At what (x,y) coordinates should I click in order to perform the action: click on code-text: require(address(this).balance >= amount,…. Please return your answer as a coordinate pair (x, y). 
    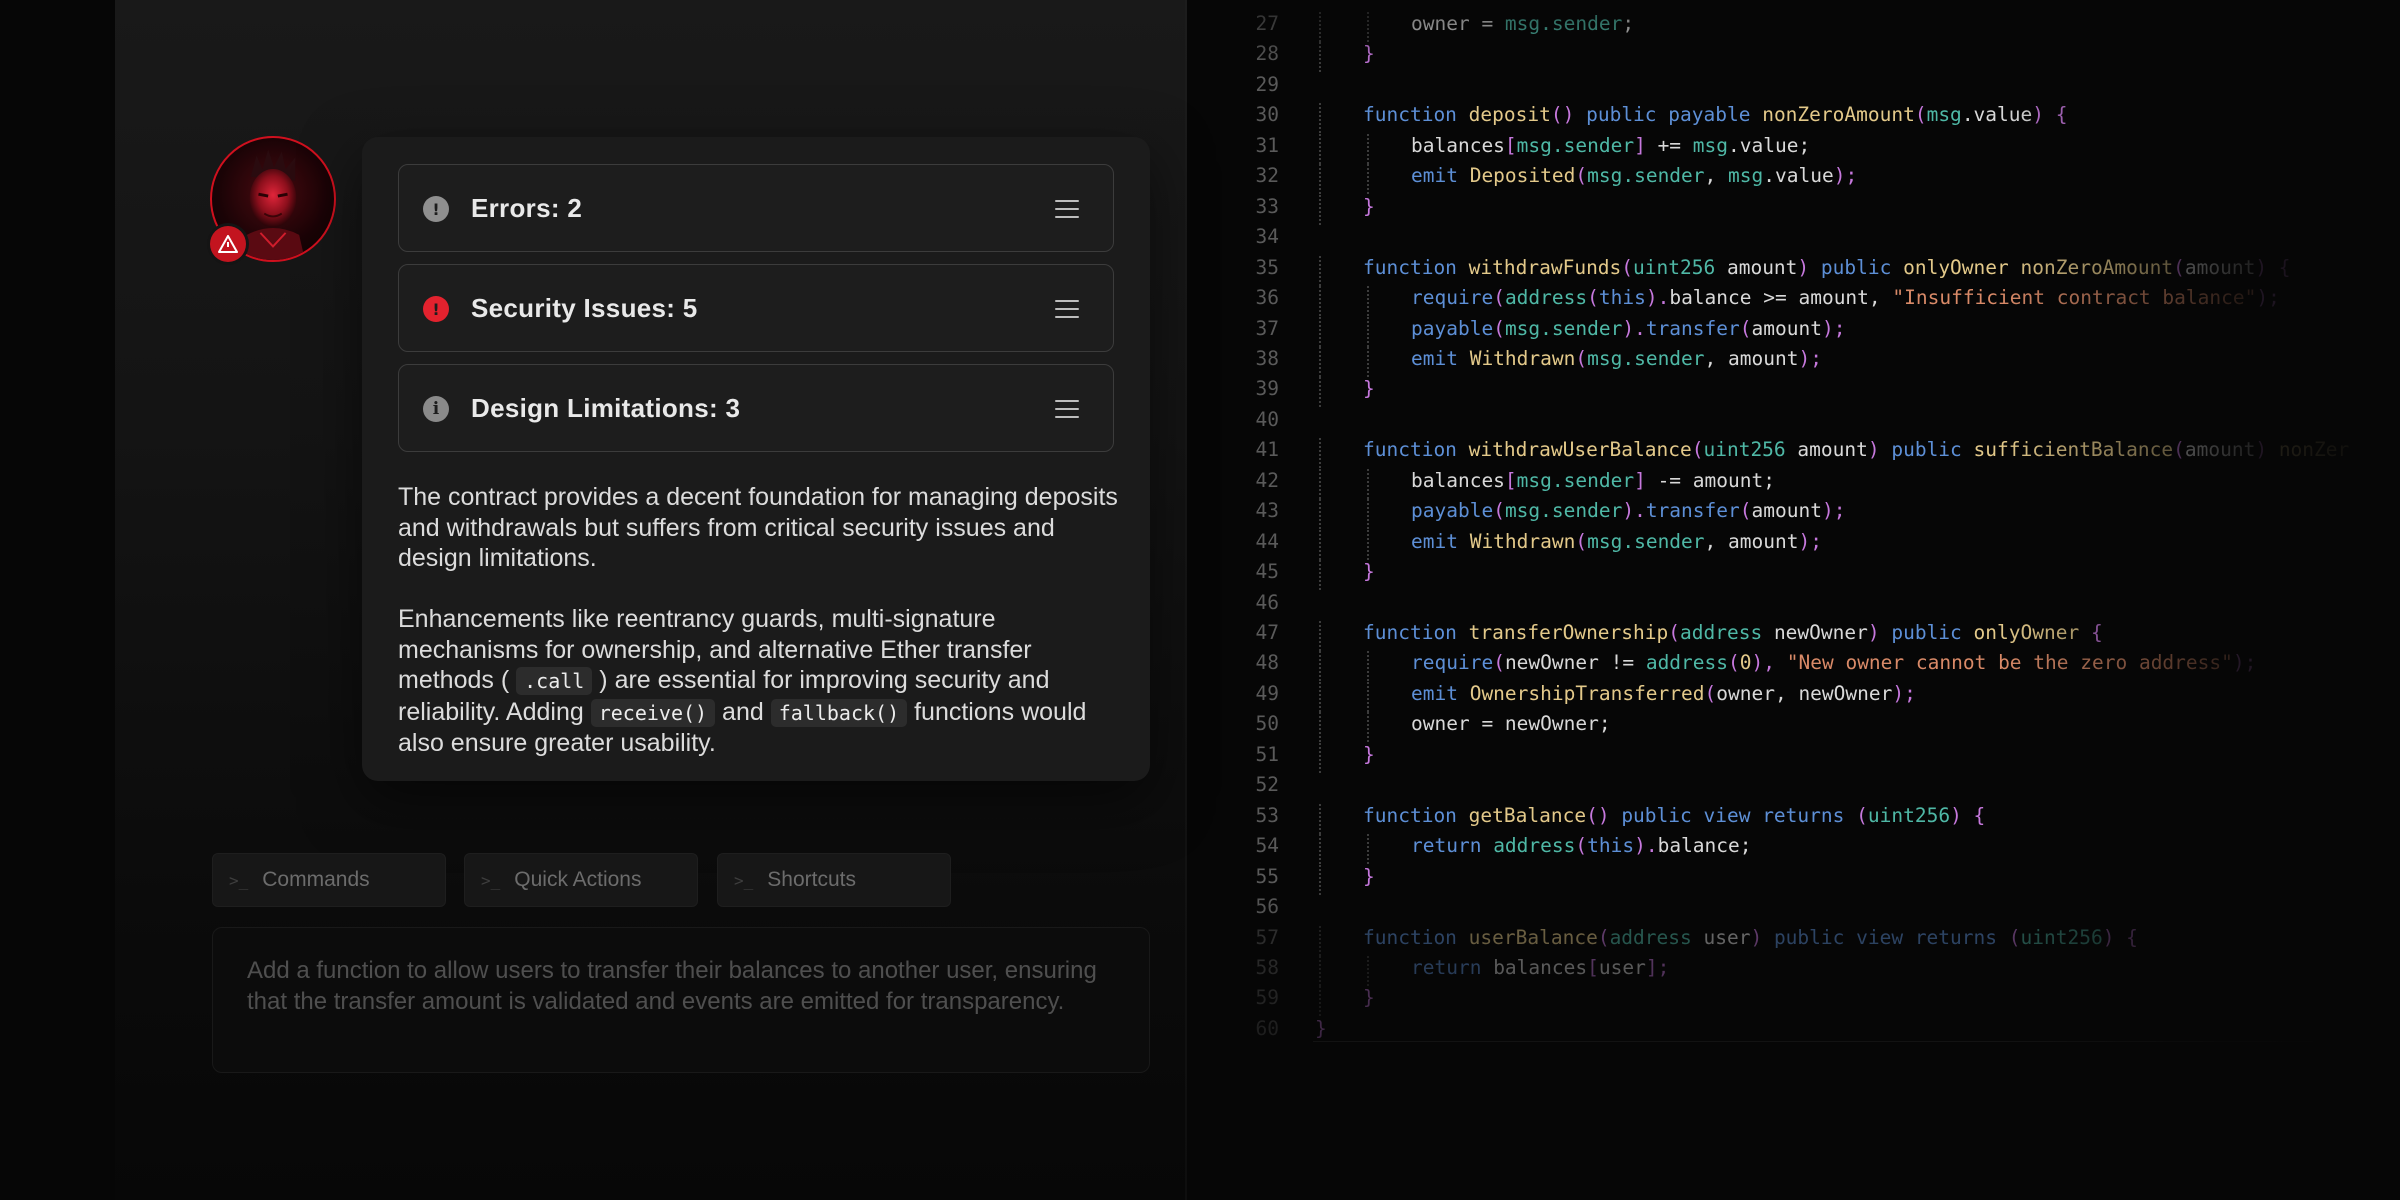
    Looking at the image, I should click on (1845, 298).